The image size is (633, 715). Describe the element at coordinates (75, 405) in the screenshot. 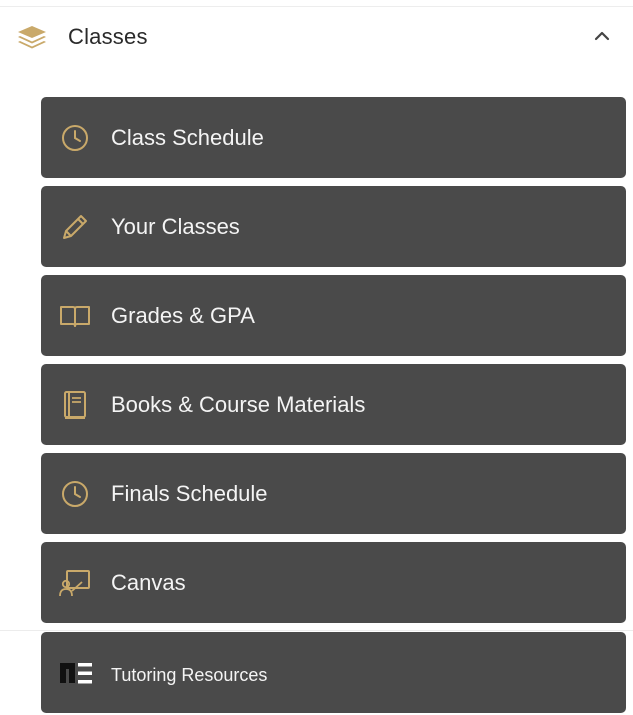

I see `book-icon` at that location.